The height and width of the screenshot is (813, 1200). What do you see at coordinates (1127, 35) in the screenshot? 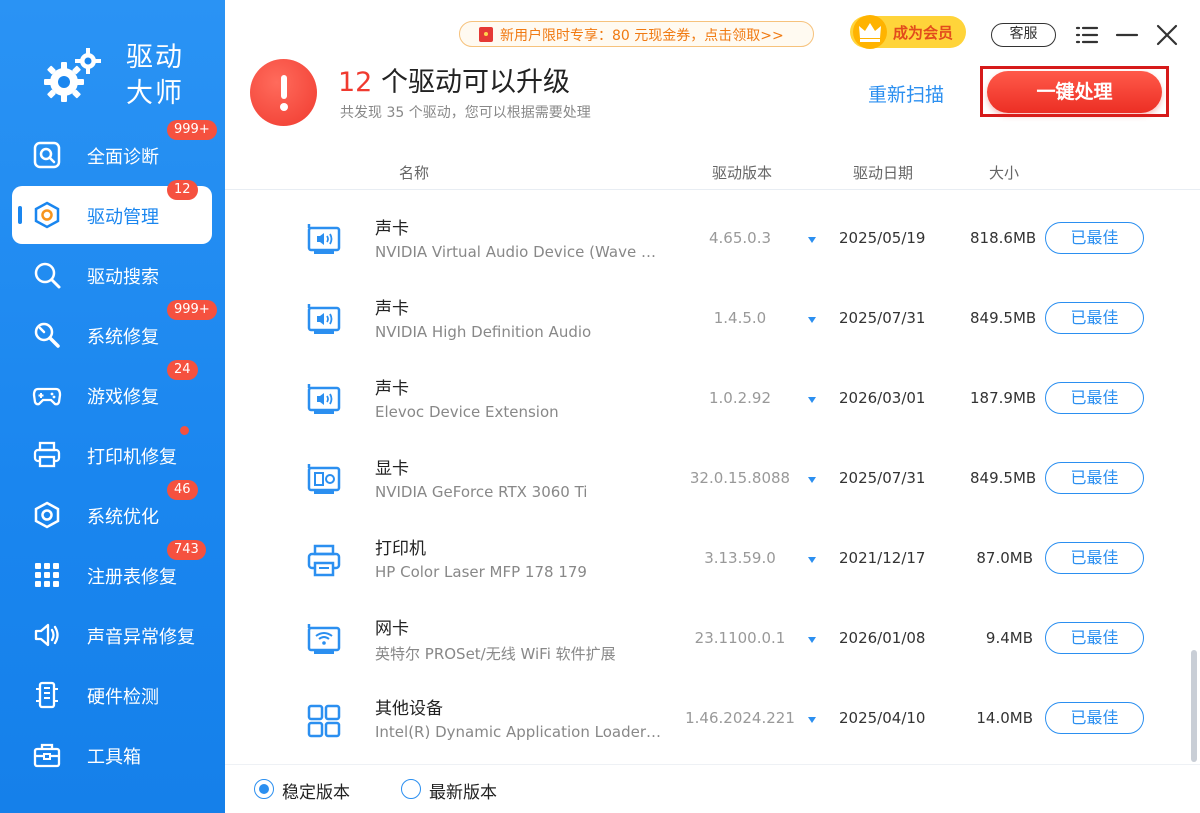
I see `minimize-icon` at bounding box center [1127, 35].